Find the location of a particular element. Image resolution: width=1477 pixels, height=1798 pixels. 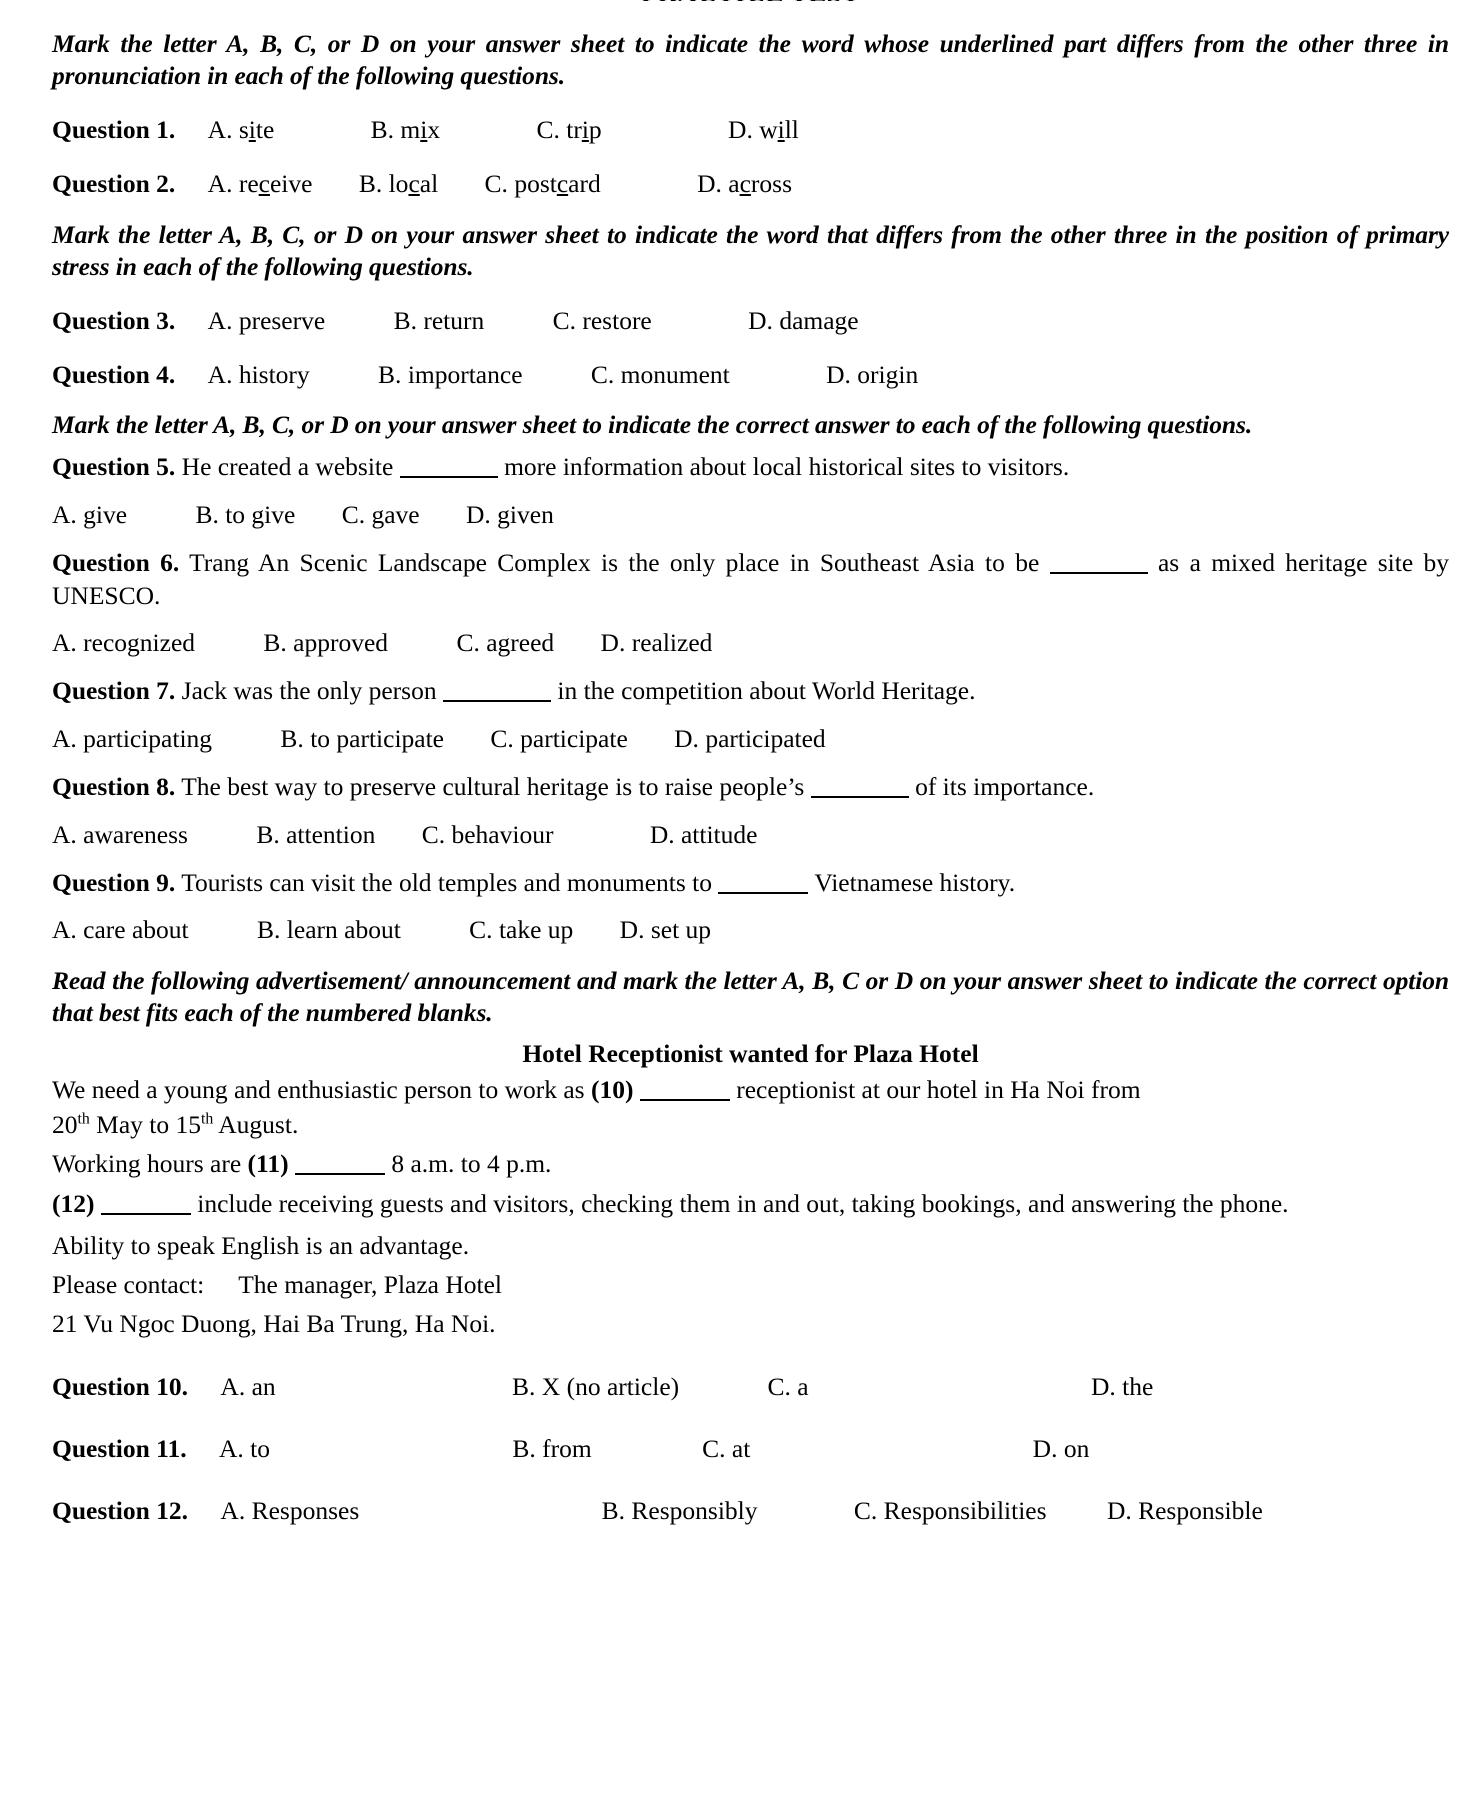

option-text: Responsibilities is located at coordinates (965, 1510).